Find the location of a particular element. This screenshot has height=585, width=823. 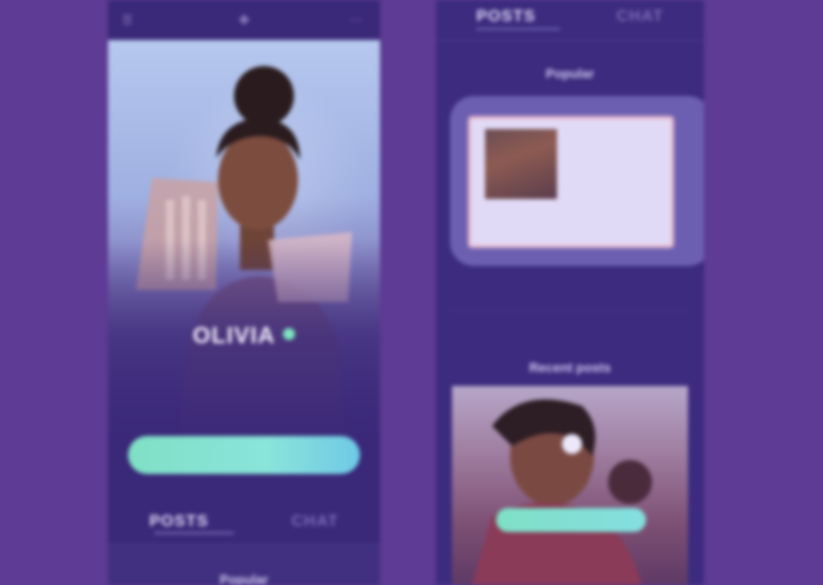

app-logo-icon: ⟡ is located at coordinates (244, 19).